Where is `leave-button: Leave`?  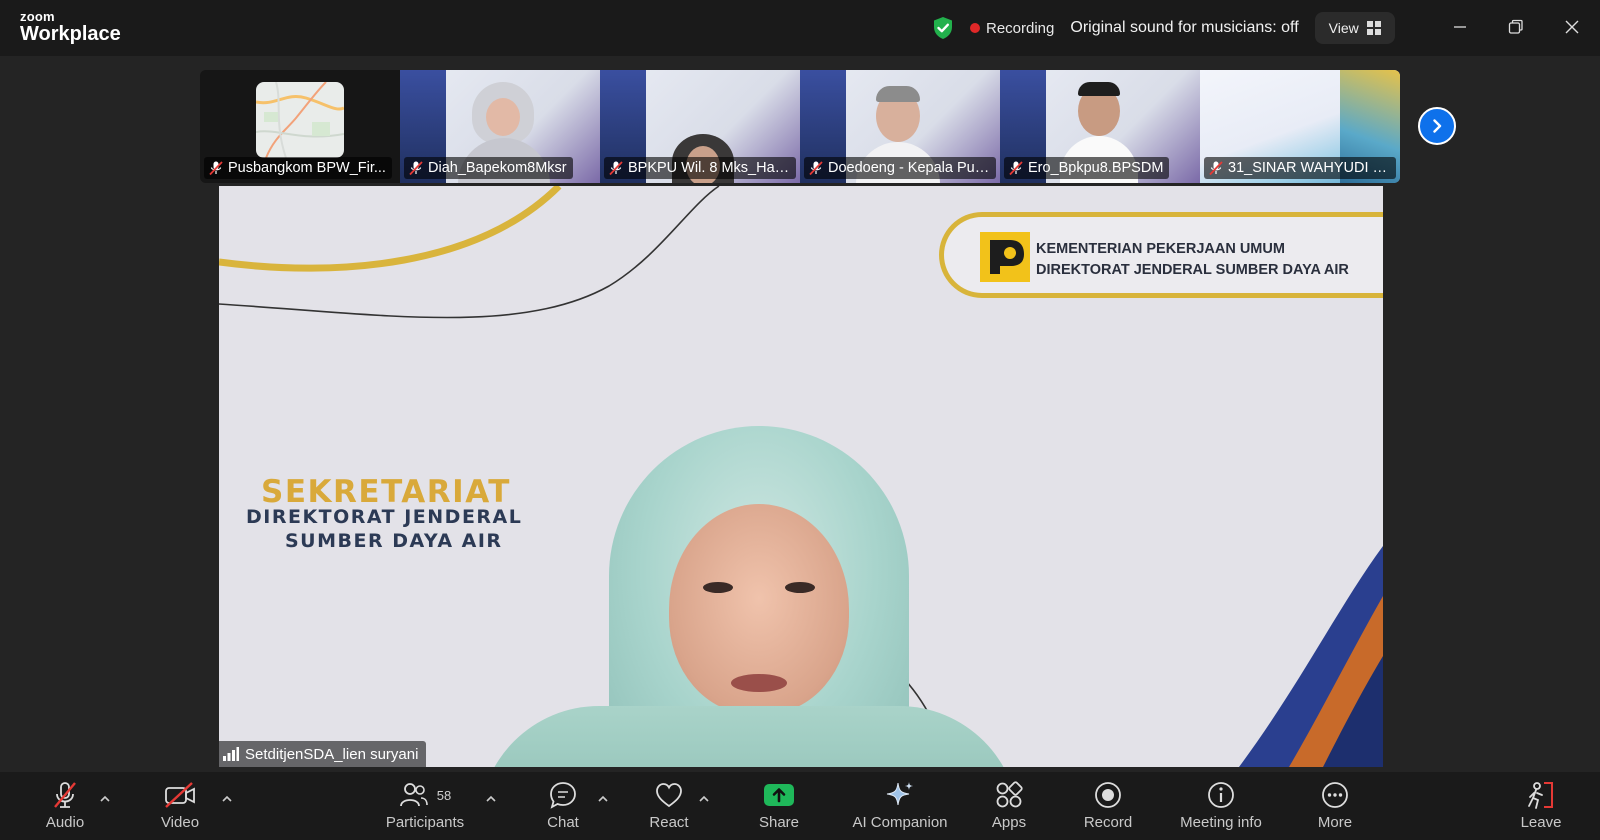
leave-button: Leave is located at coordinates (1541, 807).